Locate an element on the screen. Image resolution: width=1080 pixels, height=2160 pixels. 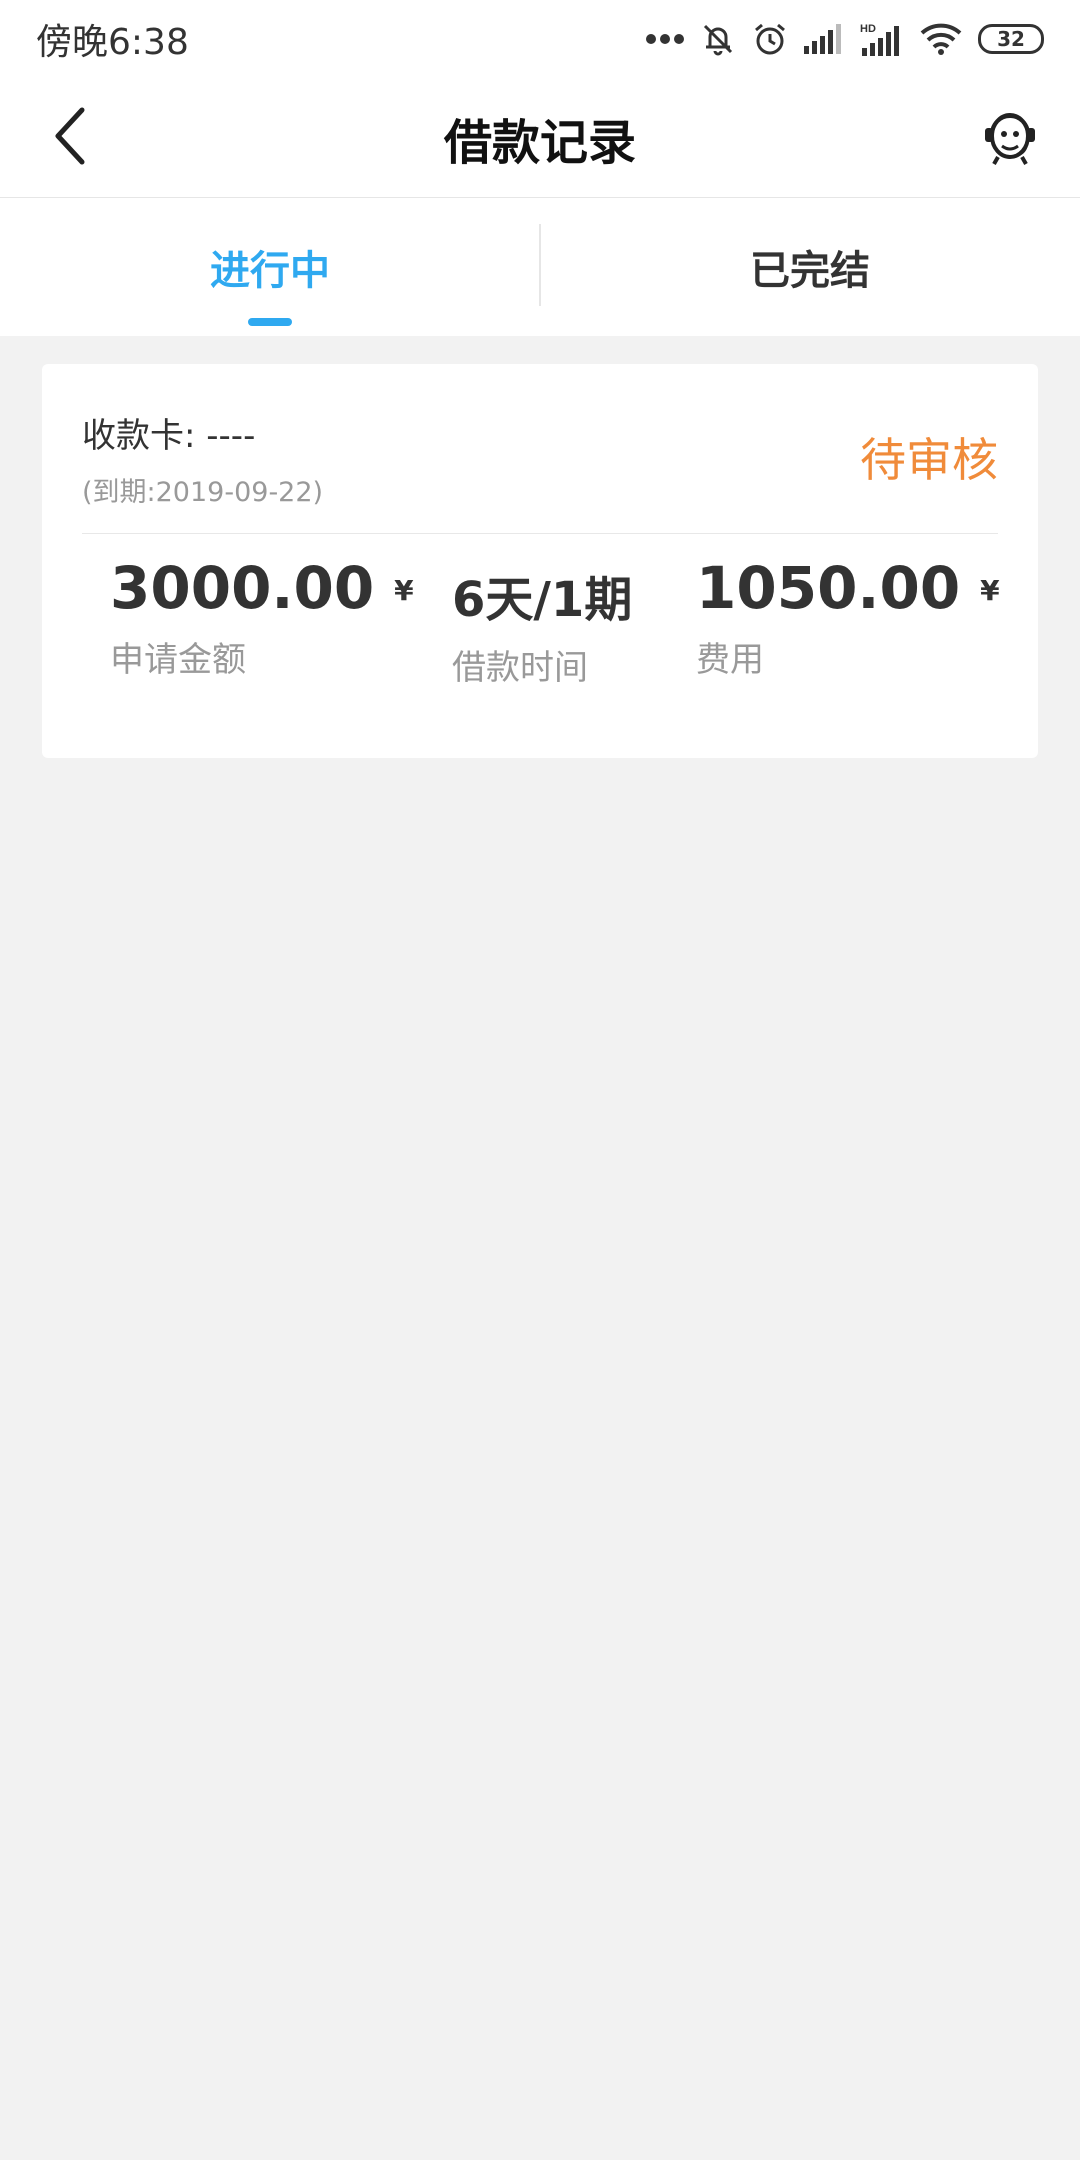
loan-stats: 3000.00 ¥ 申请金额 6天/1期 借款时间 1050.00 ¥ 费用 is located at coordinates (540, 644).